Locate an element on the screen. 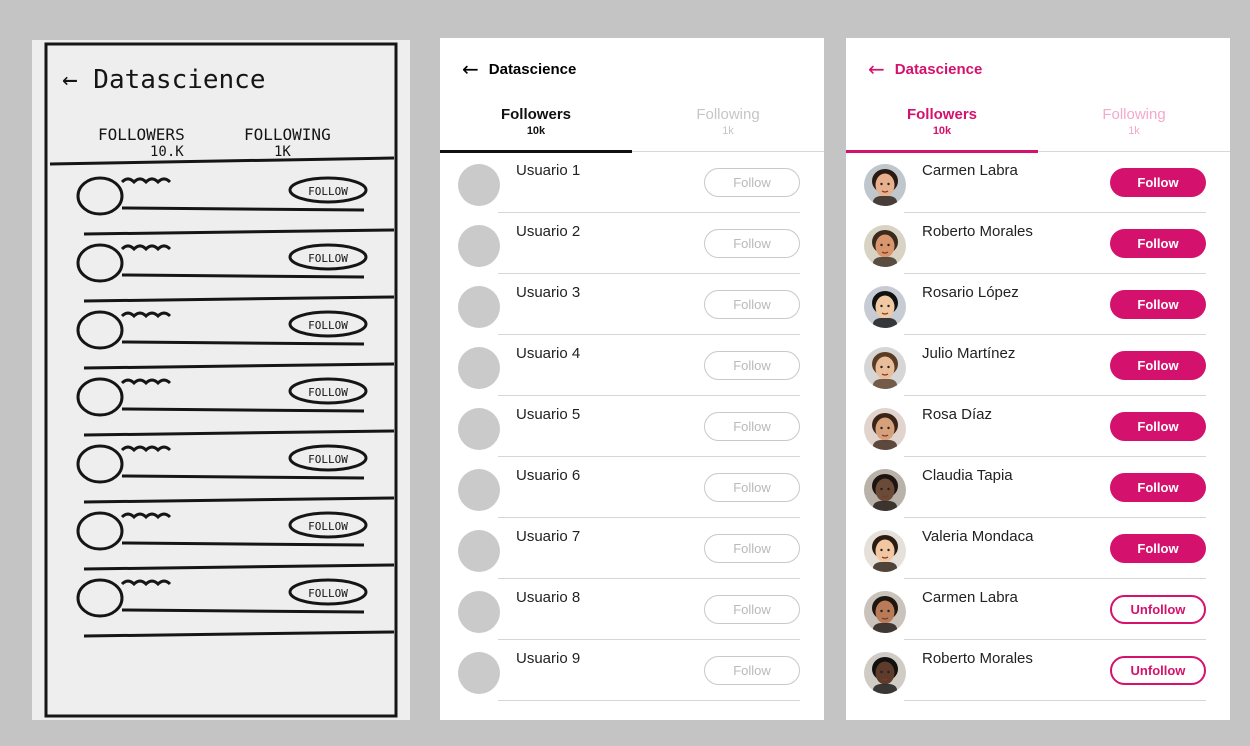 The image size is (1250, 746). user-name: Usuario 6 is located at coordinates (548, 475).